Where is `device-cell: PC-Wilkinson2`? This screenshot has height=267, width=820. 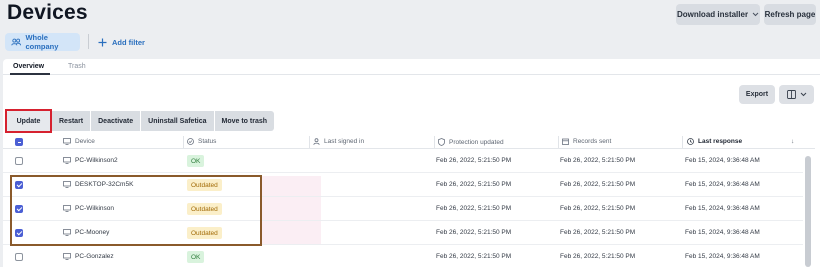
device-cell: PC-Wilkinson2 is located at coordinates (90, 160).